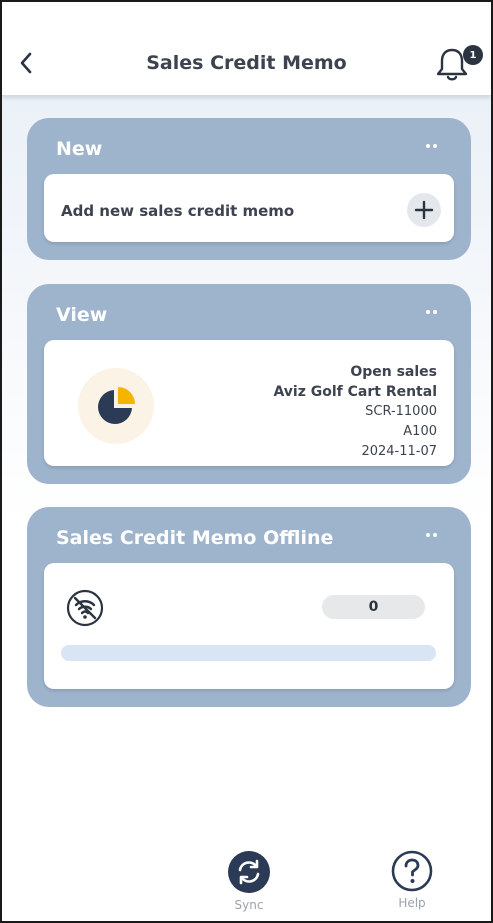 This screenshot has height=923, width=493. What do you see at coordinates (412, 903) in the screenshot?
I see `help-label: Help` at bounding box center [412, 903].